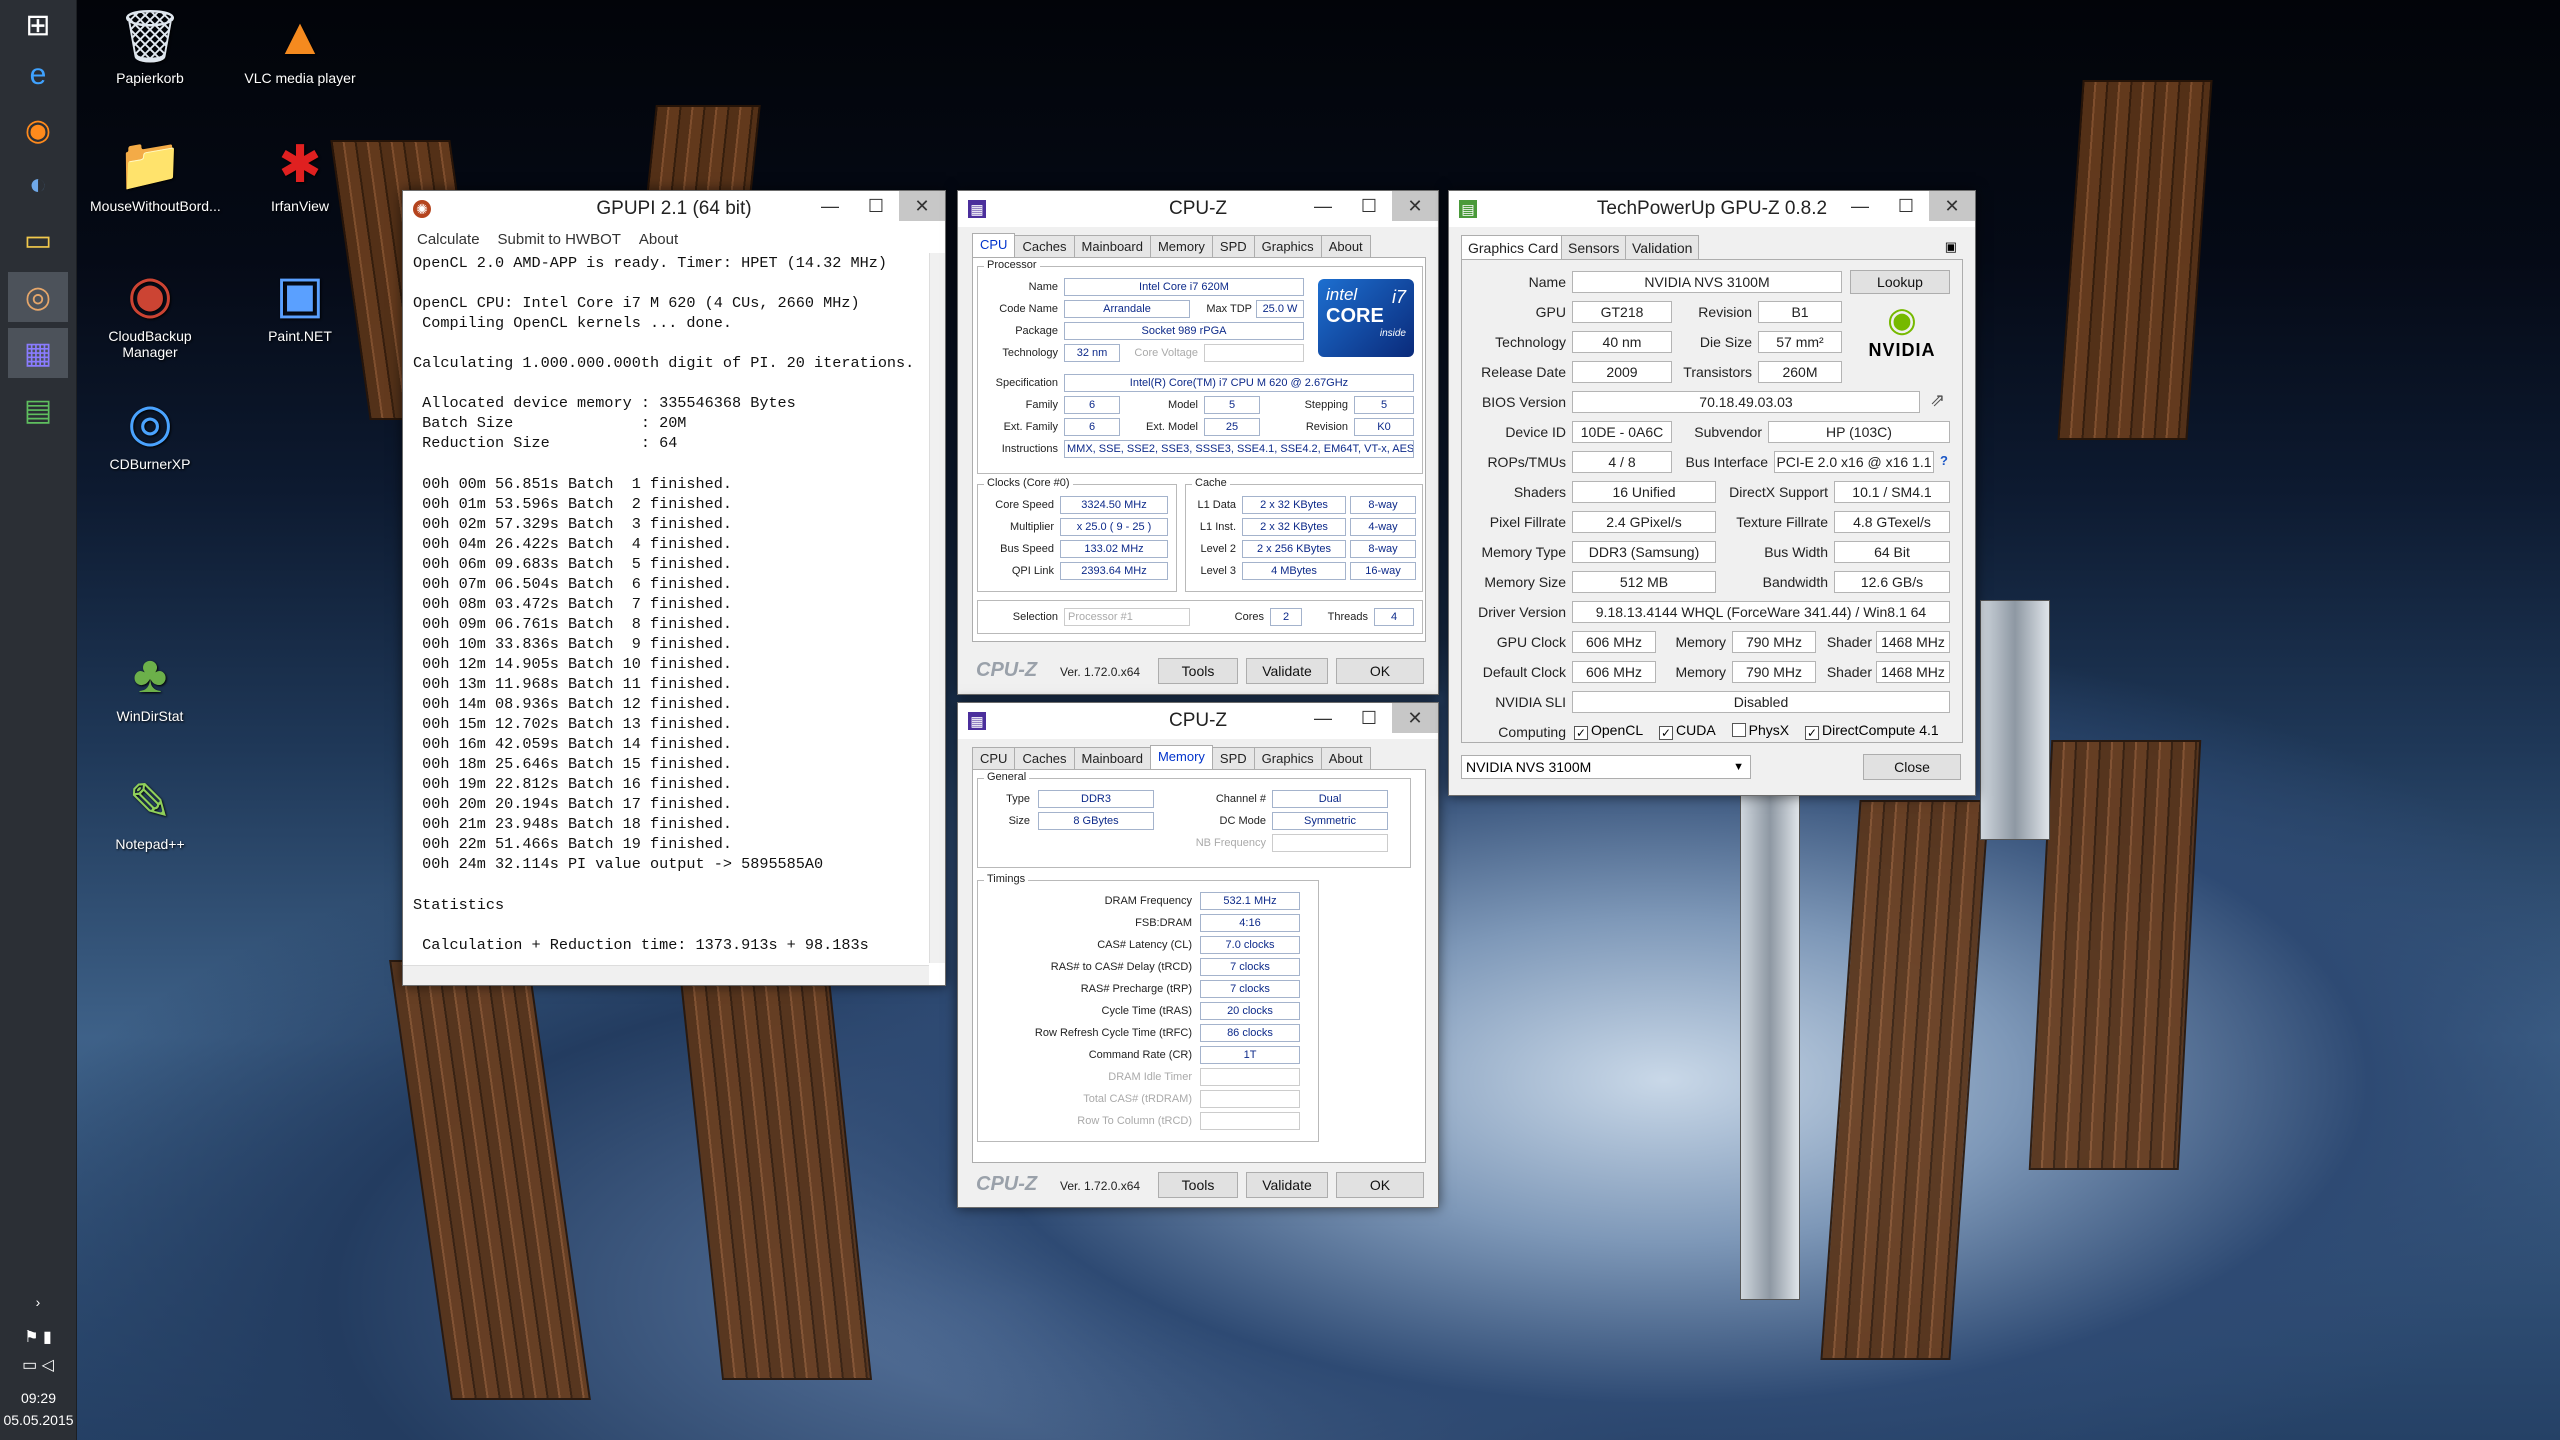  Describe the element at coordinates (1760, 730) in the screenshot. I see `physx-checkbox: PhysX` at that location.